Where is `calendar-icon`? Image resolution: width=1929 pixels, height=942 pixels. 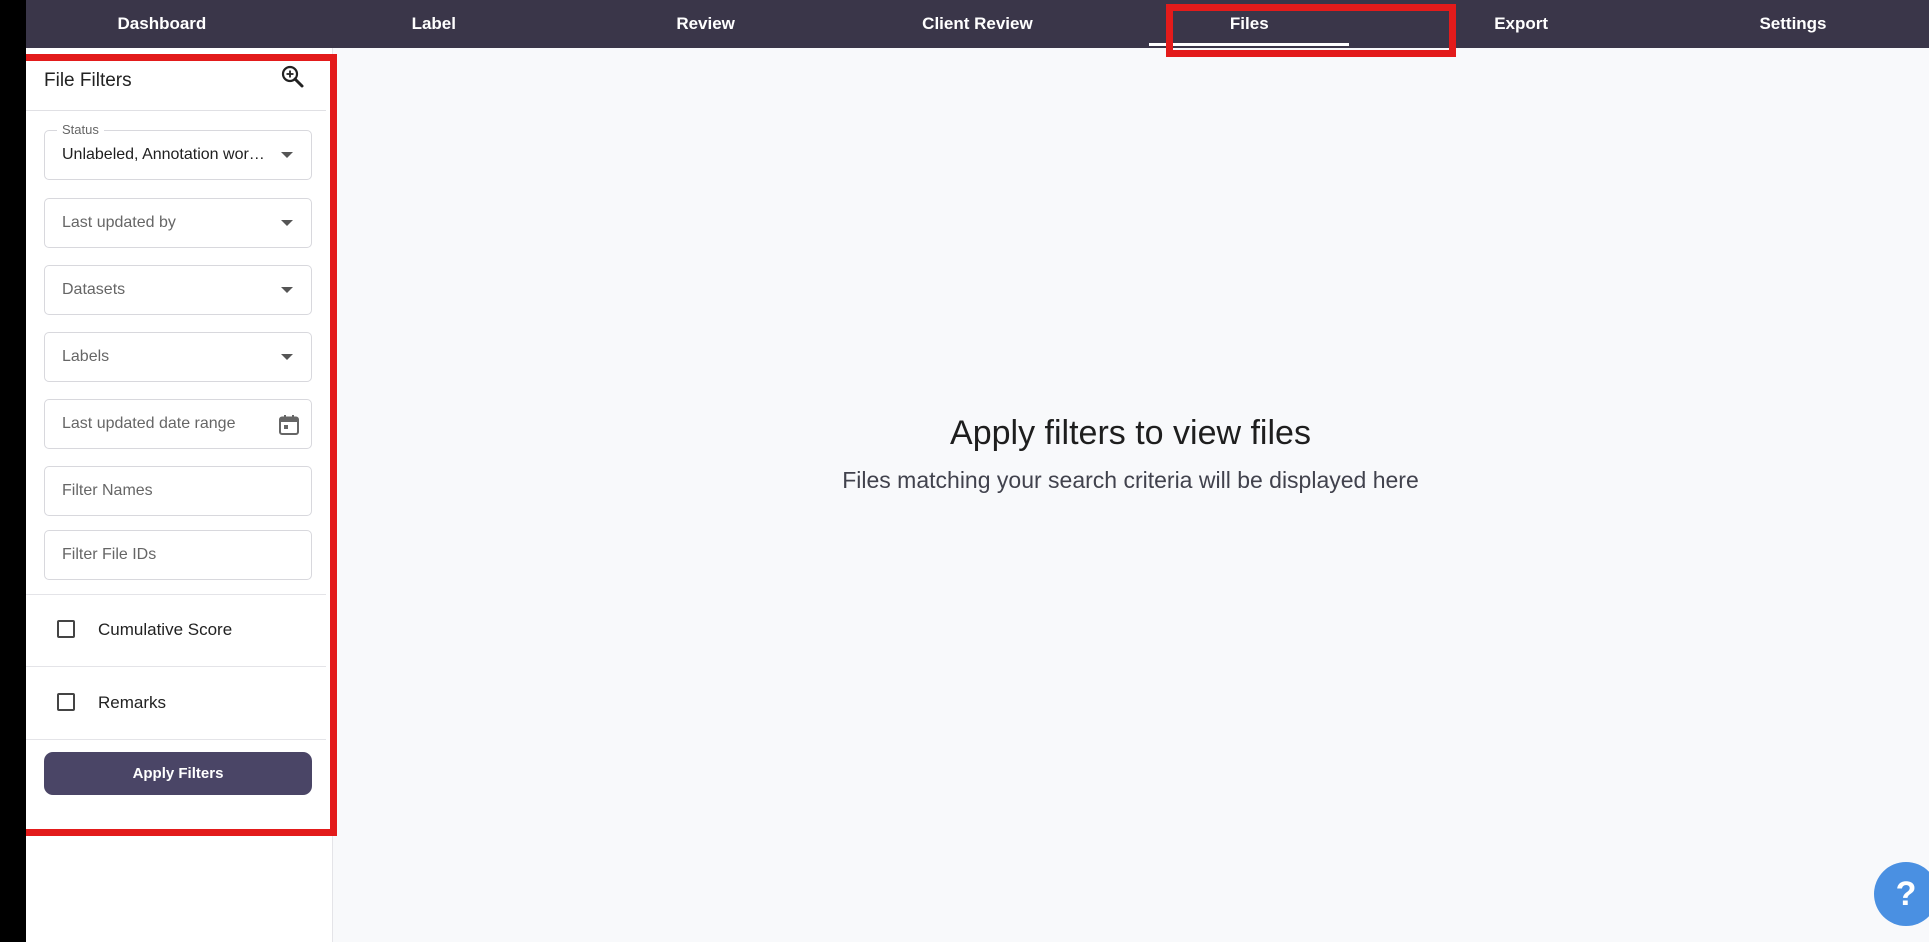 calendar-icon is located at coordinates (289, 425).